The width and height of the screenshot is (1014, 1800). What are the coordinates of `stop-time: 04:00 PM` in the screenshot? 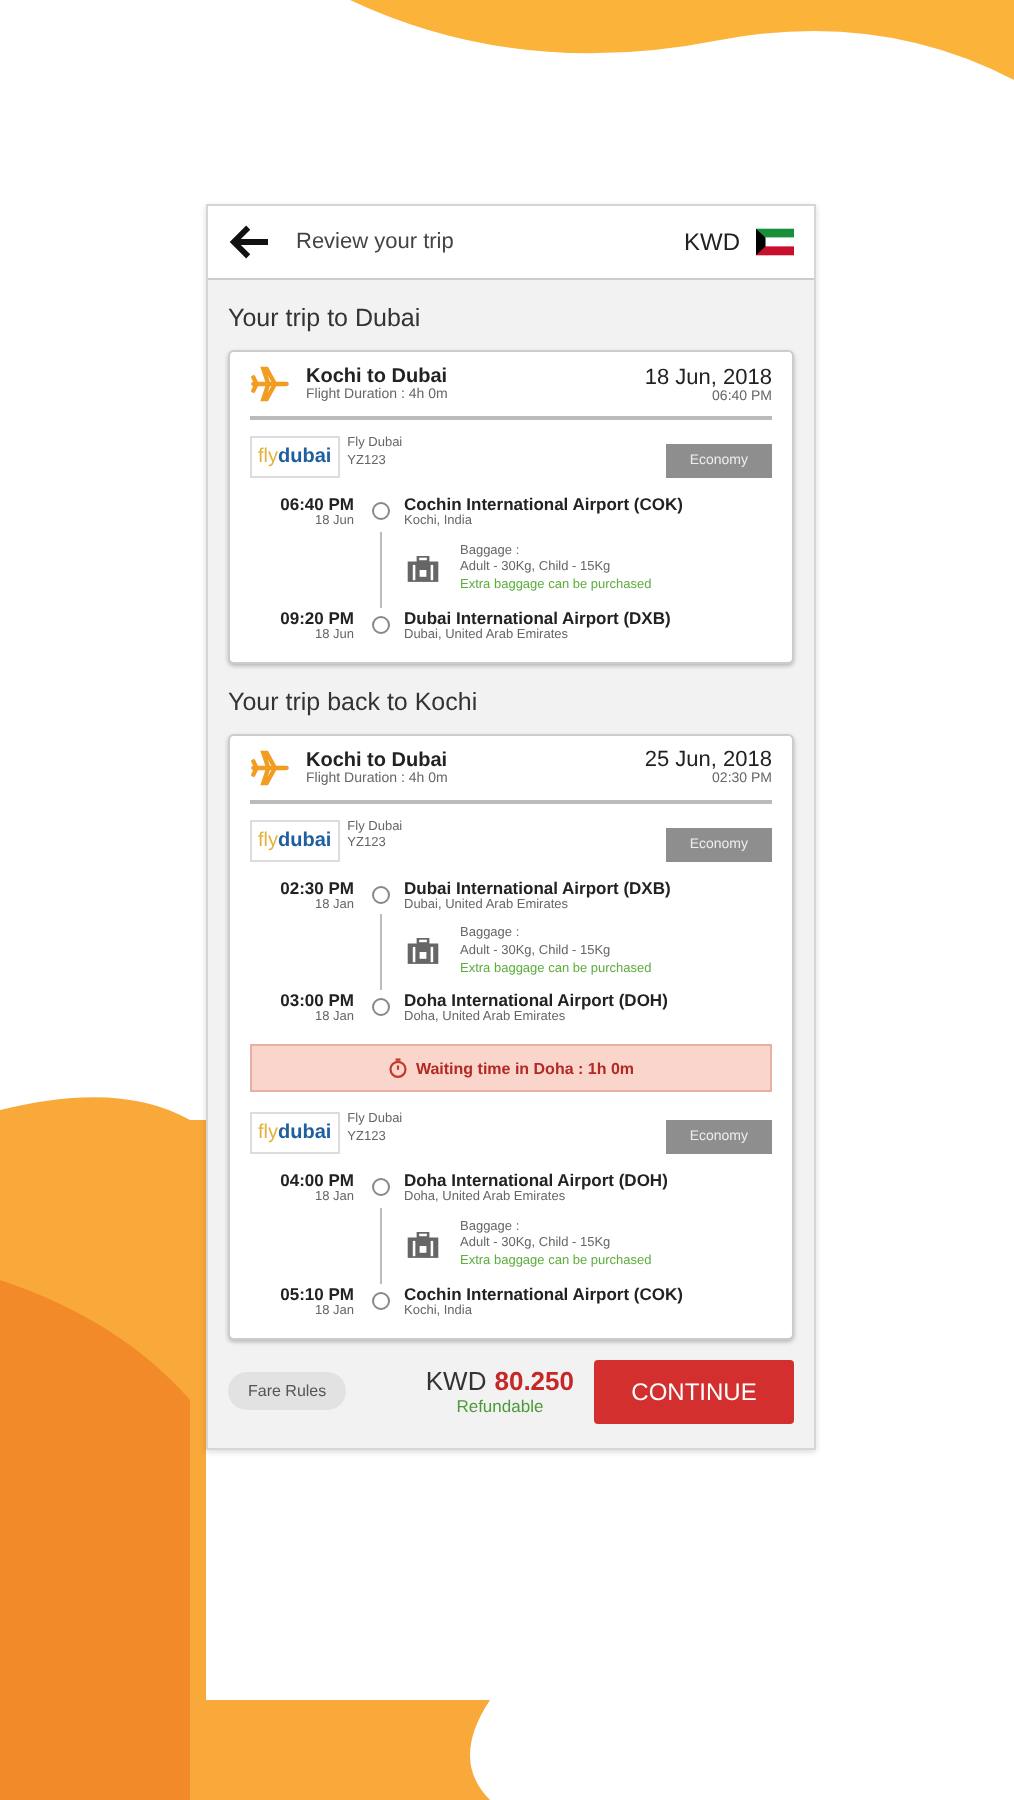 It's located at (317, 1180).